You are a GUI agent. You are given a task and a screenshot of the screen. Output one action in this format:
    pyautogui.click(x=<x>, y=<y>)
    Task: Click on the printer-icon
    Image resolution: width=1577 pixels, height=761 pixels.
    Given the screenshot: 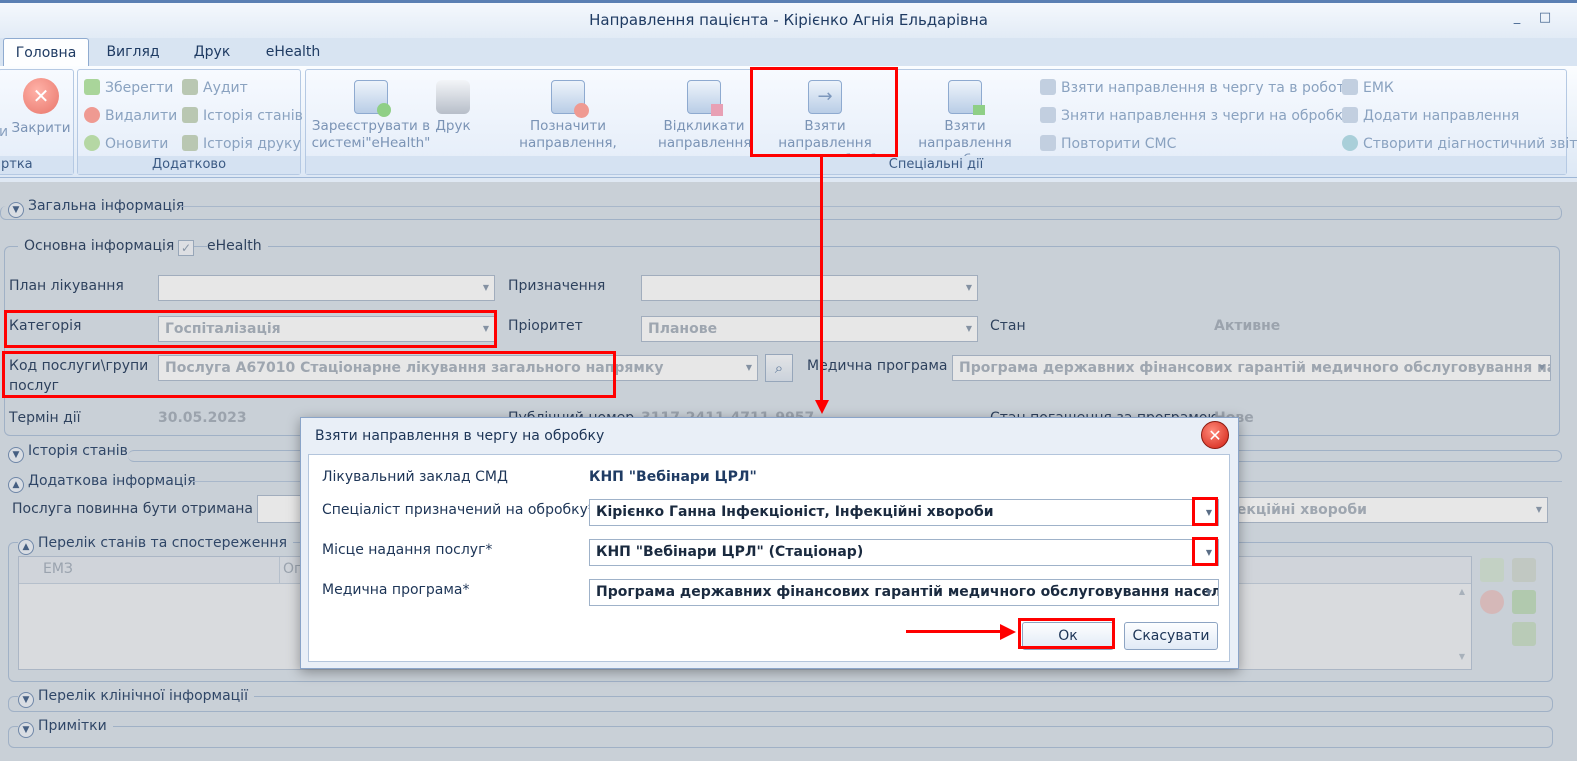 What is the action you would take?
    pyautogui.click(x=453, y=97)
    